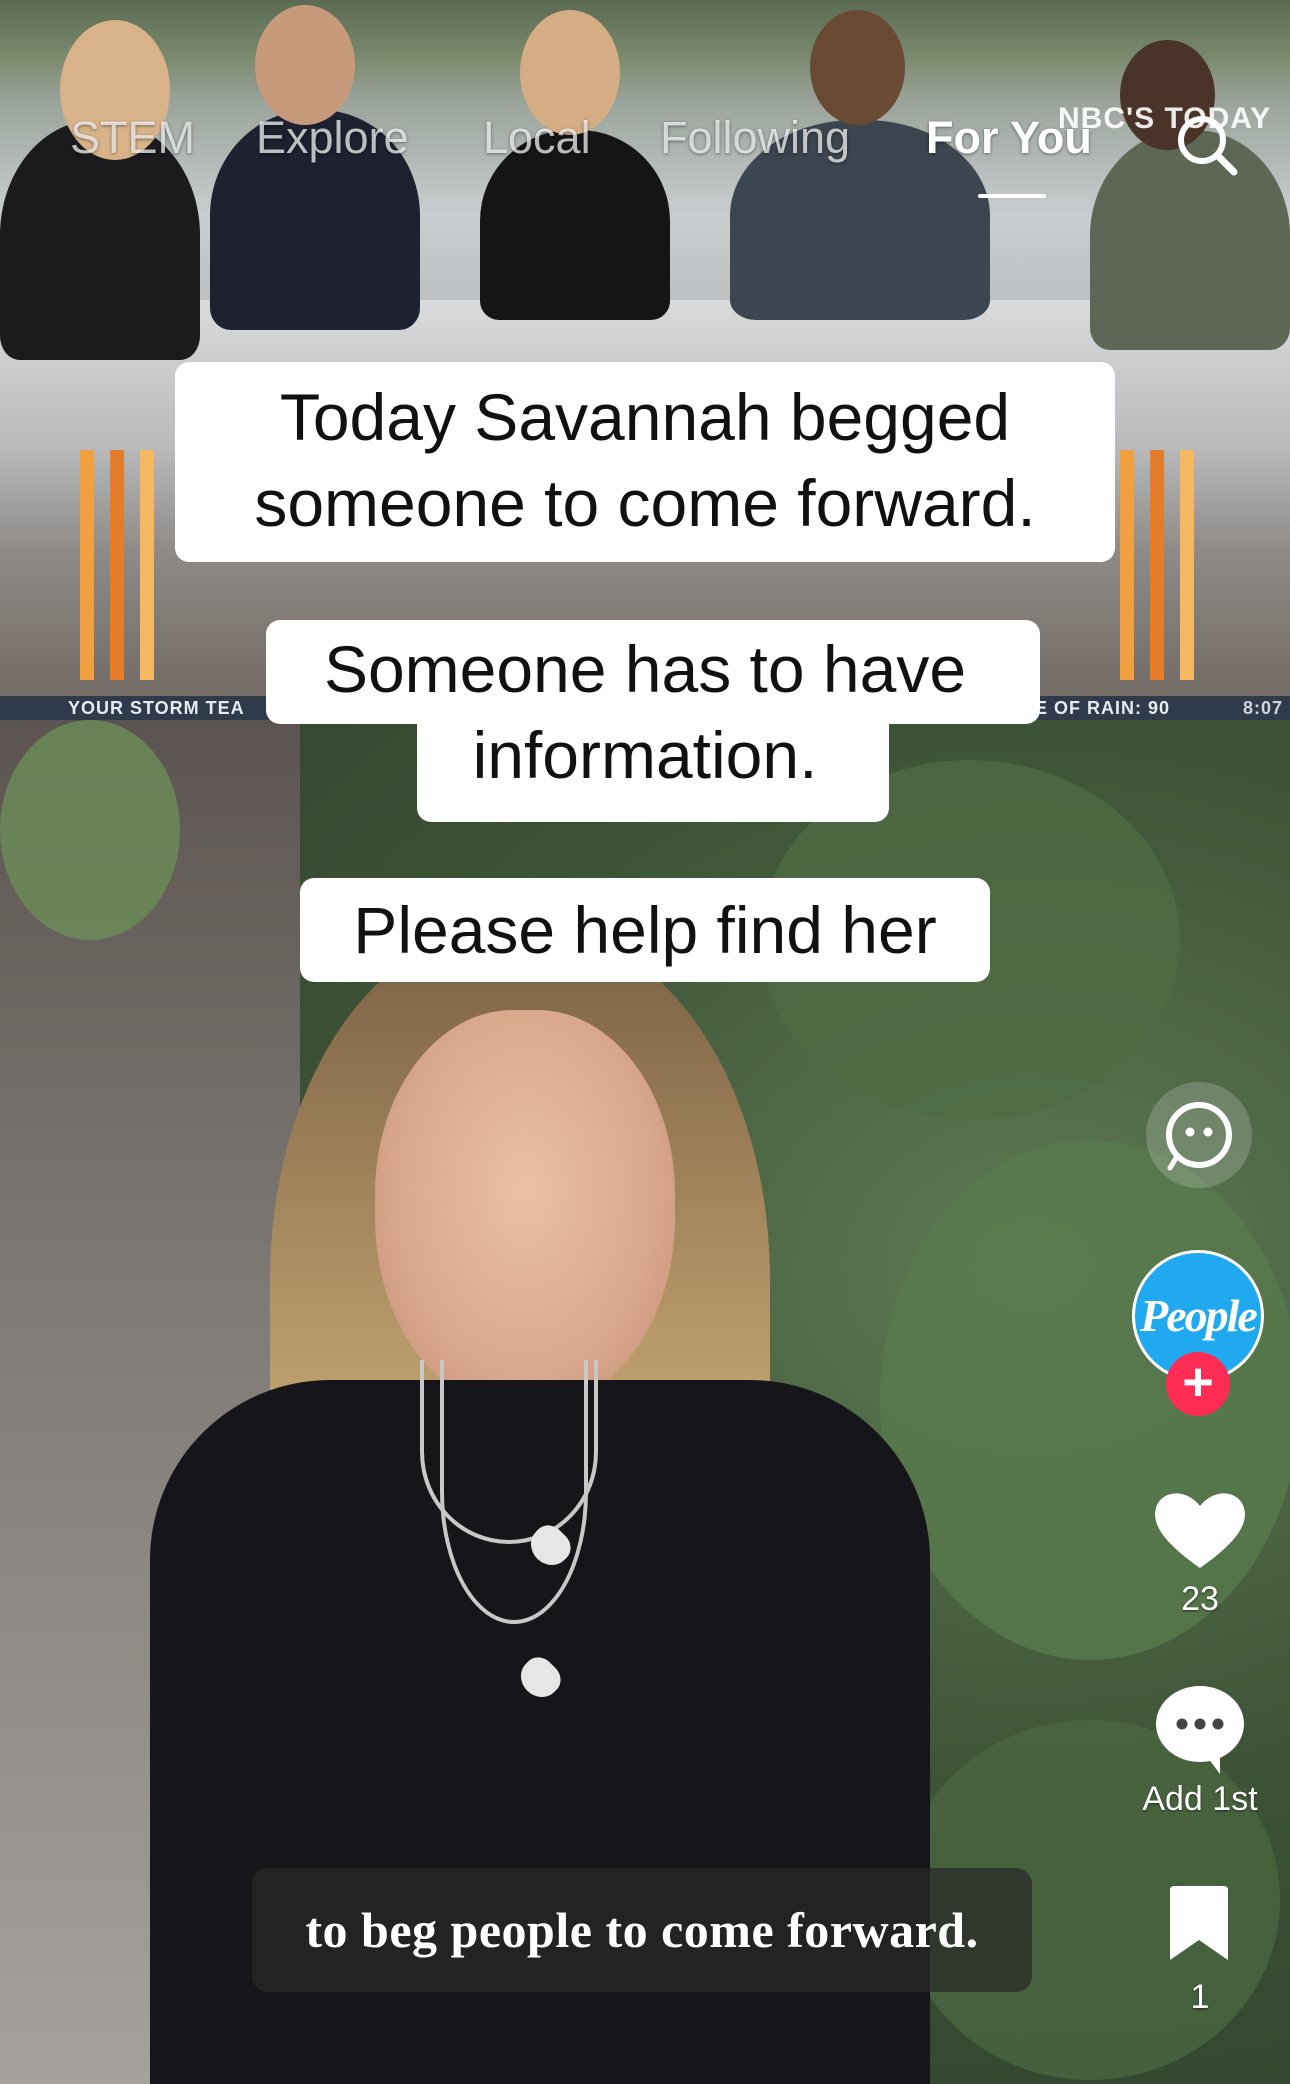 The width and height of the screenshot is (1290, 2084). What do you see at coordinates (1200, 1997) in the screenshot?
I see `bookmark-count: 1` at bounding box center [1200, 1997].